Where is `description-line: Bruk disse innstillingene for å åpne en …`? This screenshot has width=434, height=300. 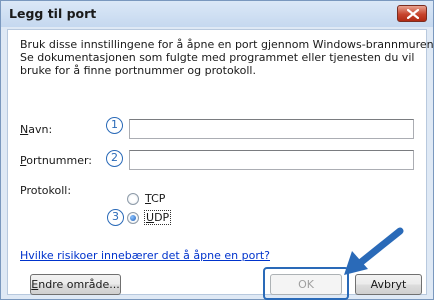 description-line: Bruk disse innstillingene for å åpne en … is located at coordinates (227, 44).